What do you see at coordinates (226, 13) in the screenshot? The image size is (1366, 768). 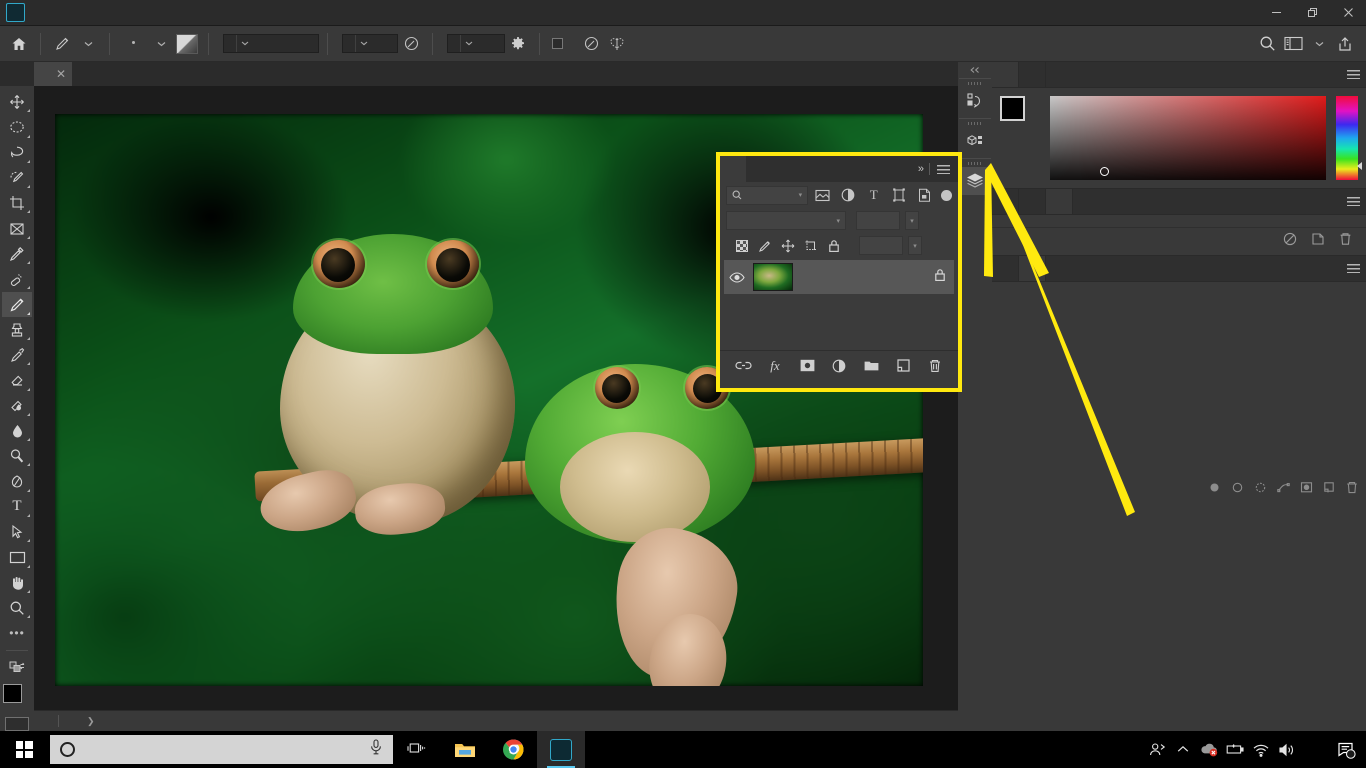 I see `menu-help` at bounding box center [226, 13].